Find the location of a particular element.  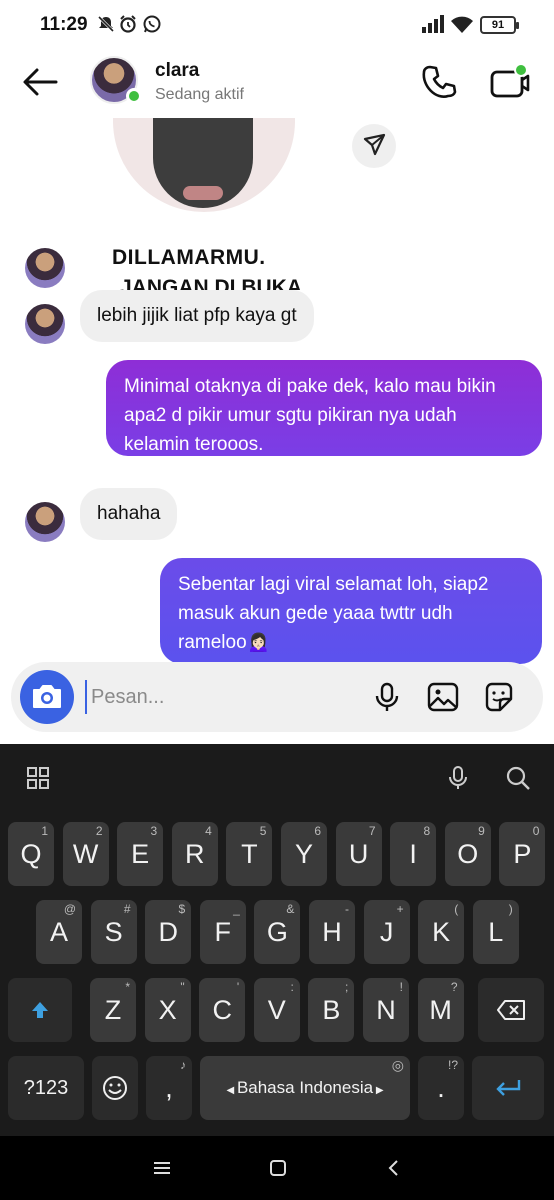

key-secondary-label: ( is located at coordinates (456, 909).